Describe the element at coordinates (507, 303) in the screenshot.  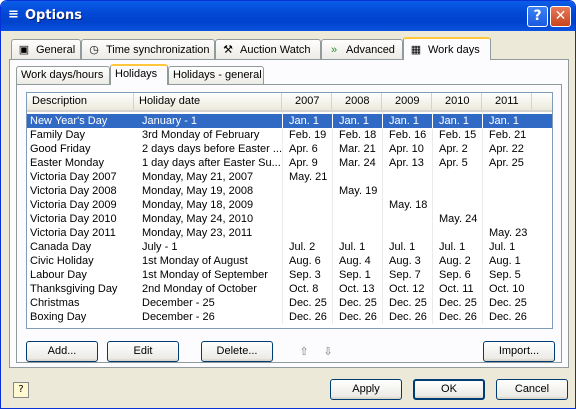
I see `cell-2011: Dec. 25` at that location.